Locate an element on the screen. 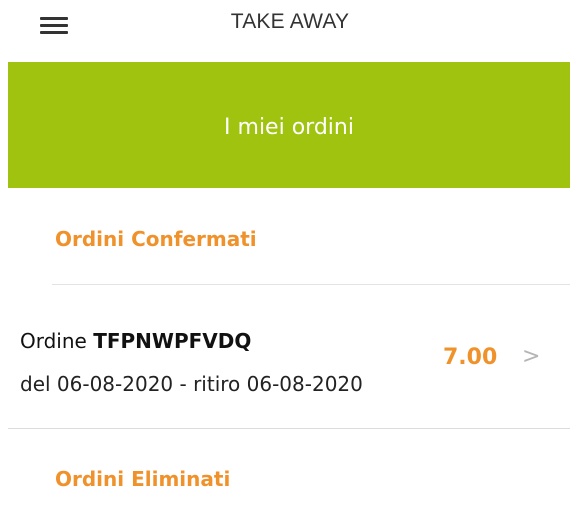 The width and height of the screenshot is (570, 523). order-amount: 7.00 is located at coordinates (470, 357).